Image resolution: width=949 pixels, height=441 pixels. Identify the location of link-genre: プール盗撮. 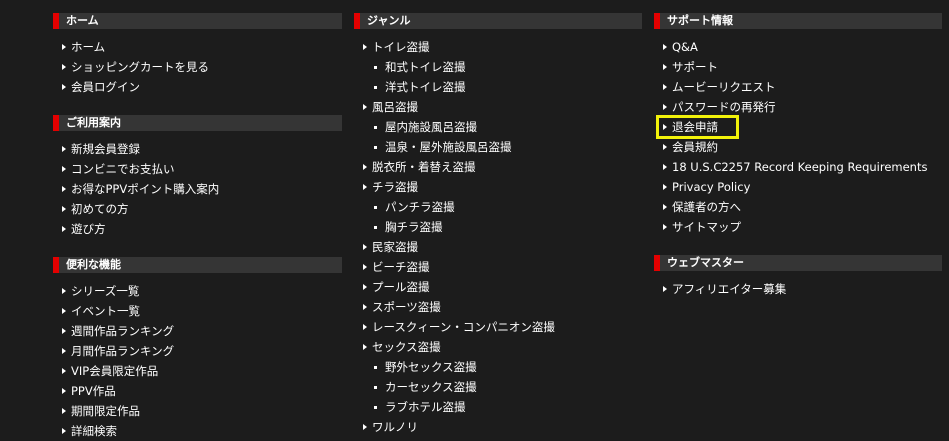
(401, 287).